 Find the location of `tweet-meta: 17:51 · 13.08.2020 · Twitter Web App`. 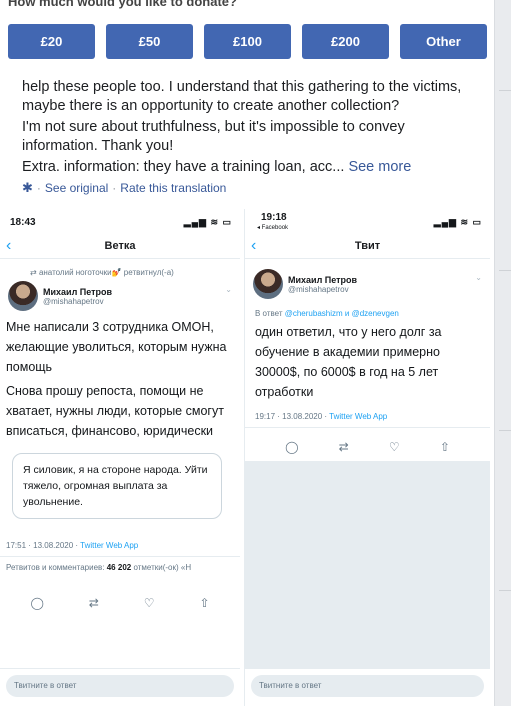

tweet-meta: 17:51 · 13.08.2020 · Twitter Web App is located at coordinates (123, 545).